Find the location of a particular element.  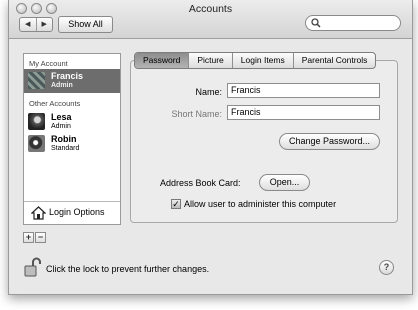

address-book-label: Address Book Card: is located at coordinates (200, 183).